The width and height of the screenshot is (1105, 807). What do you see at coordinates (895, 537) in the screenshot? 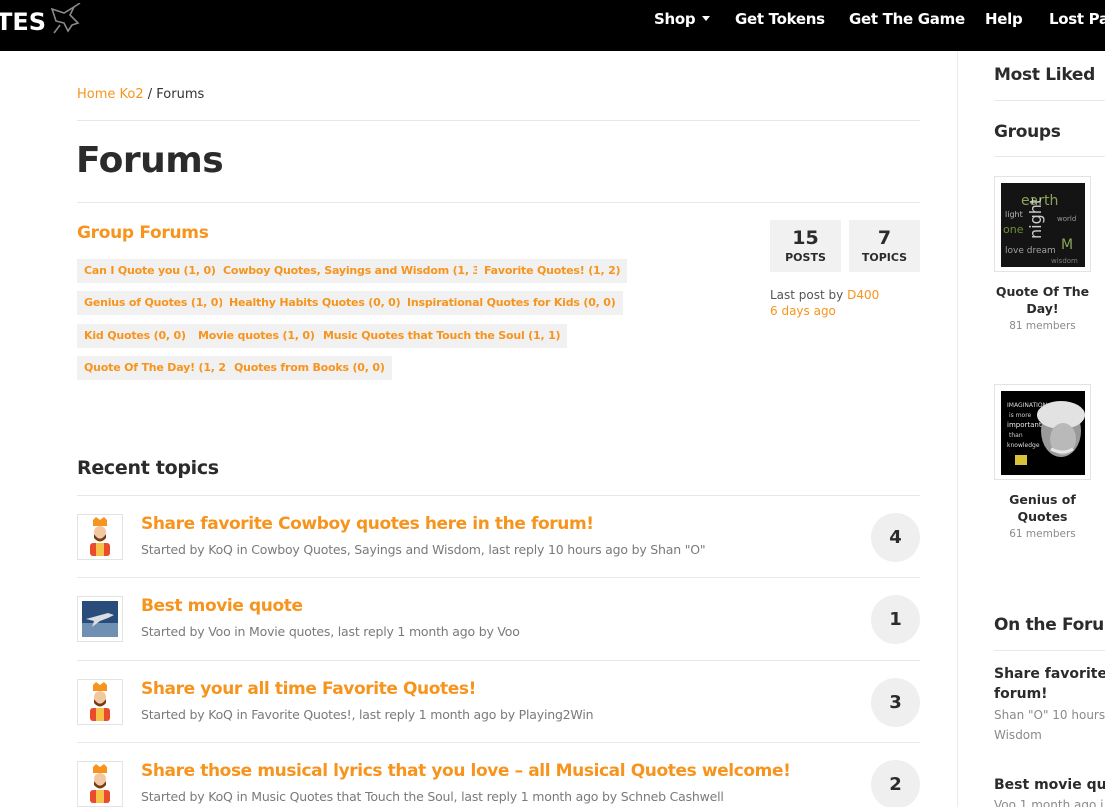
I see `reply-count-badge: 4` at bounding box center [895, 537].